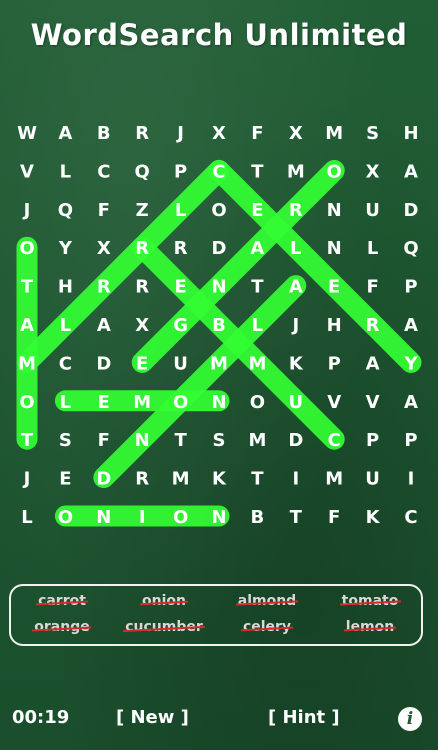  I want to click on grid-cell-1-4: P, so click(180, 171).